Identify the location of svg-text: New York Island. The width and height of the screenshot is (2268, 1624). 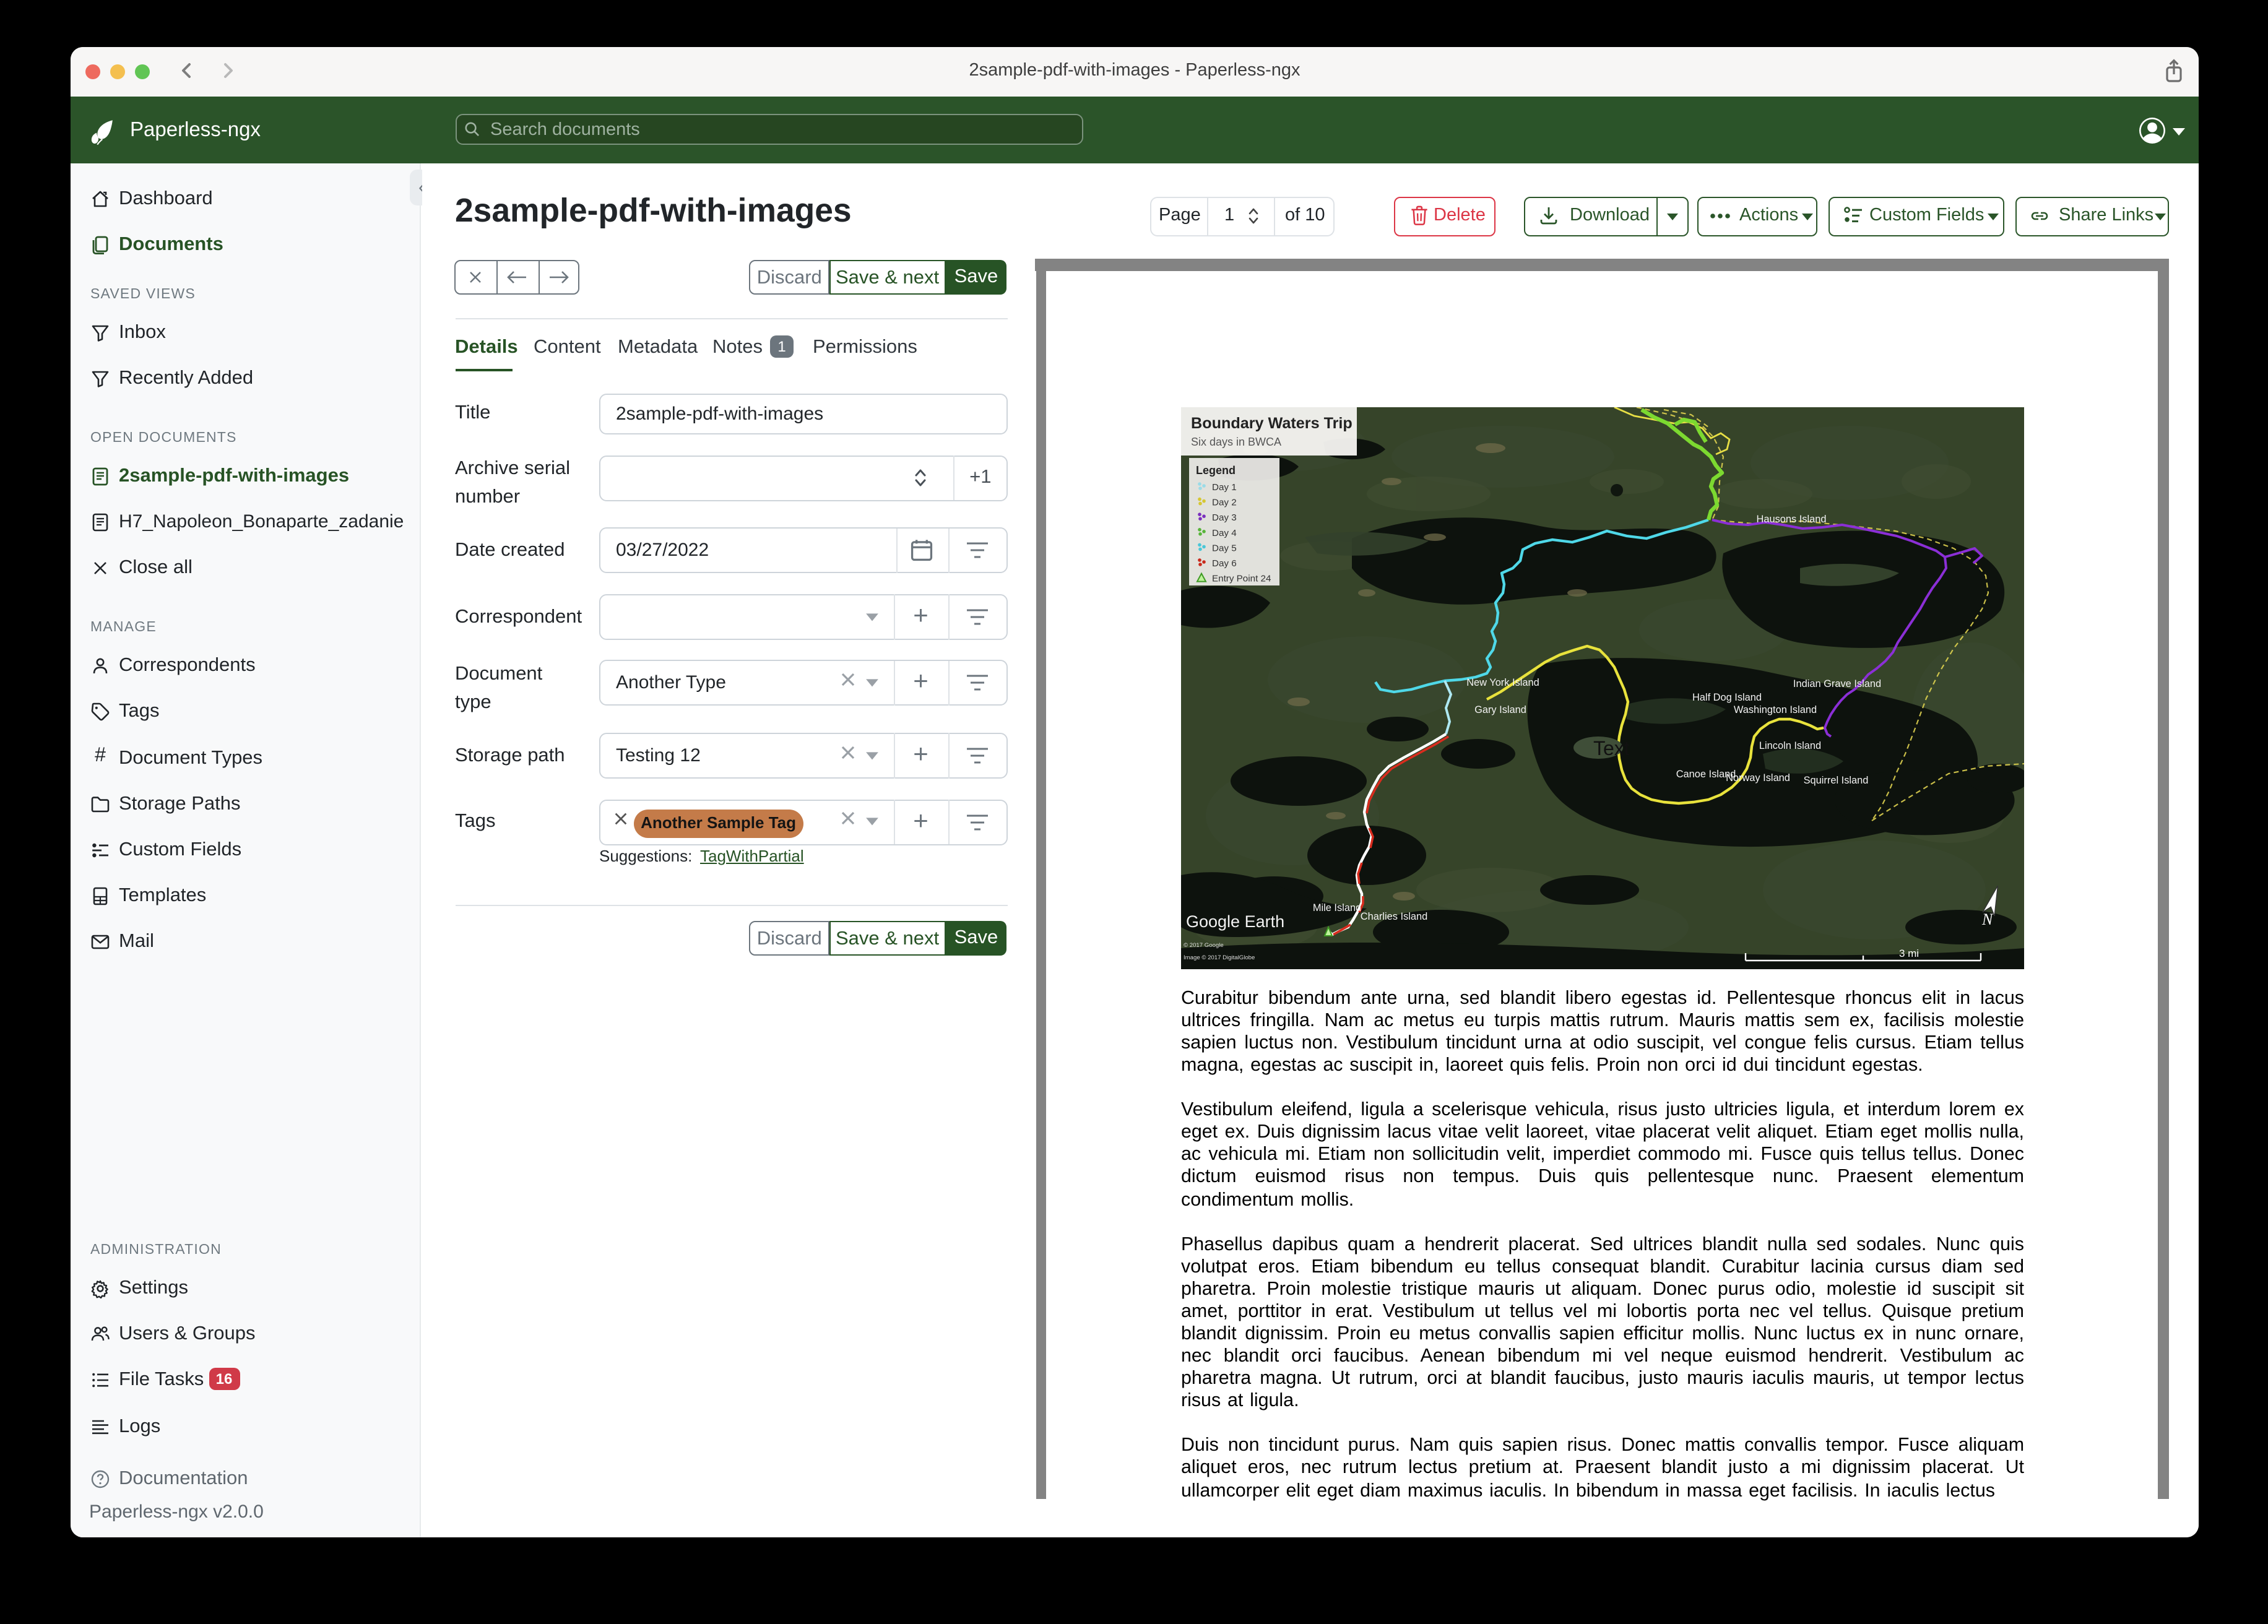
(1502, 682).